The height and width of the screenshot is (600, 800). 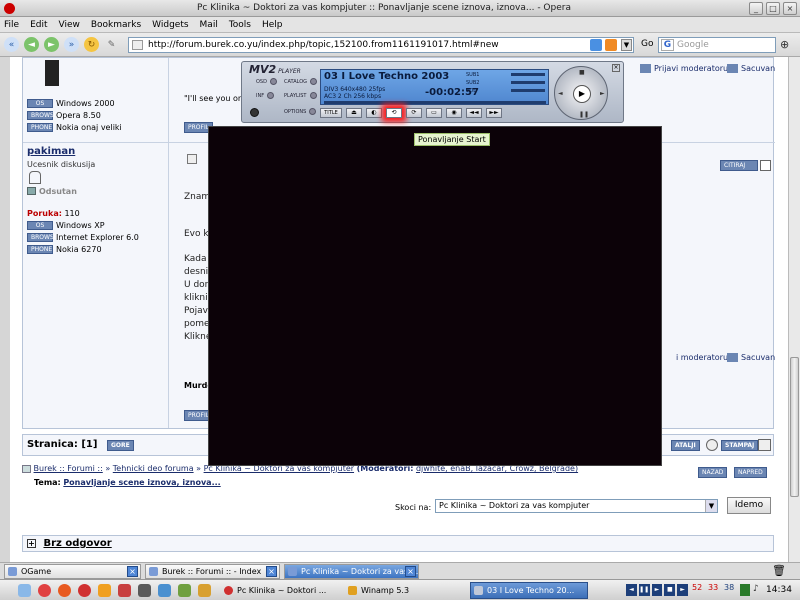 I want to click on tab-pc-klinika: Pc Klinika ~ Doktori za vas ... ×, so click(x=351, y=571).